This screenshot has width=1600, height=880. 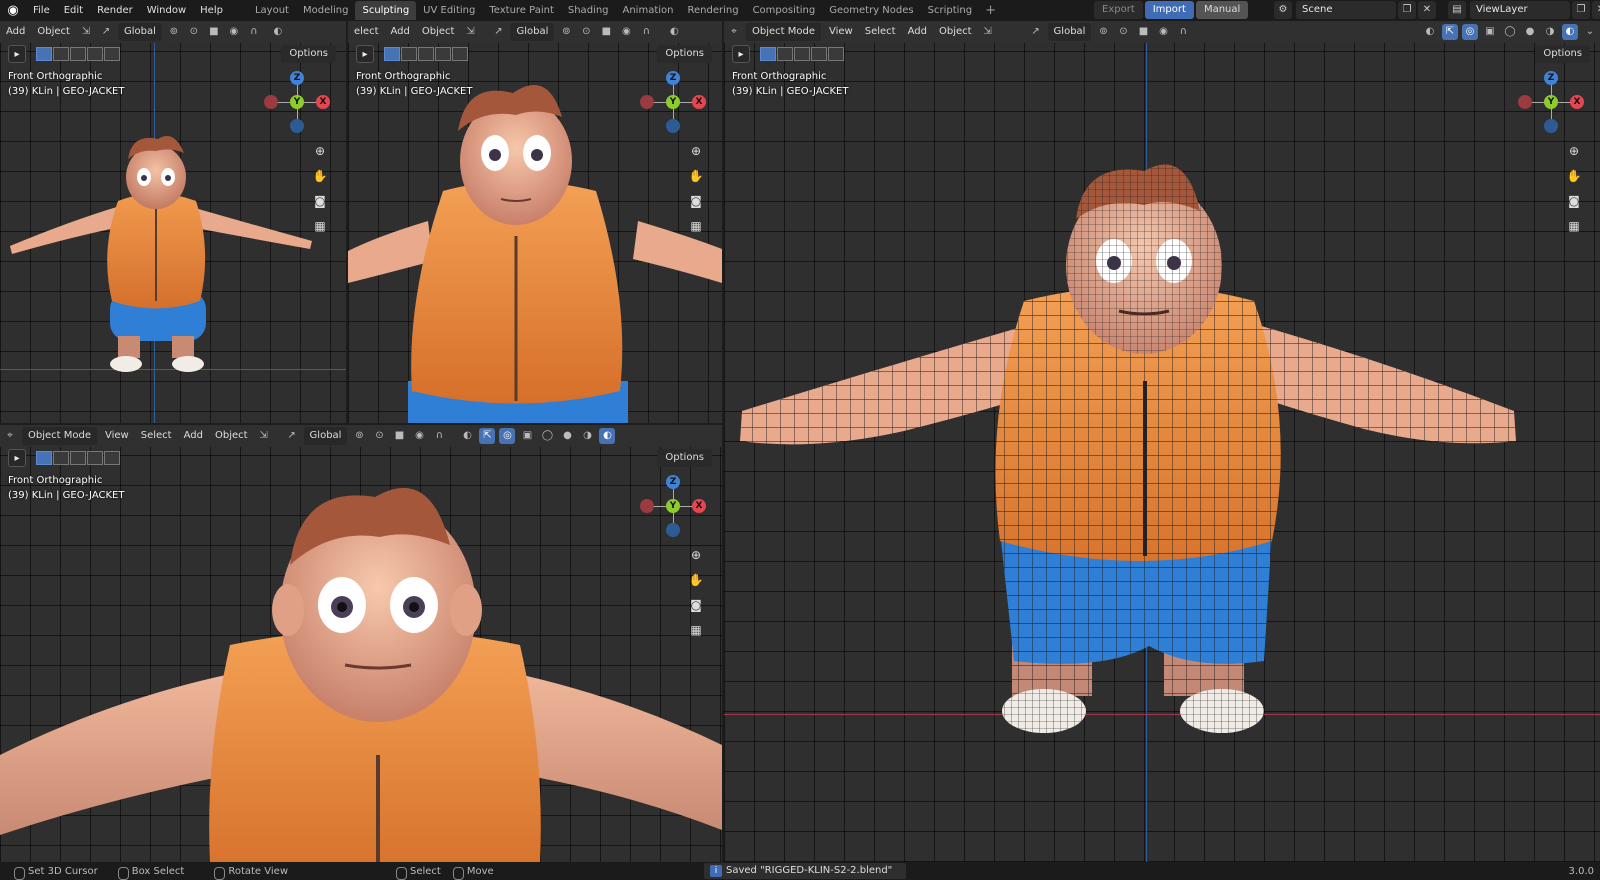 I want to click on orientation-dropdown: Global, so click(x=532, y=32).